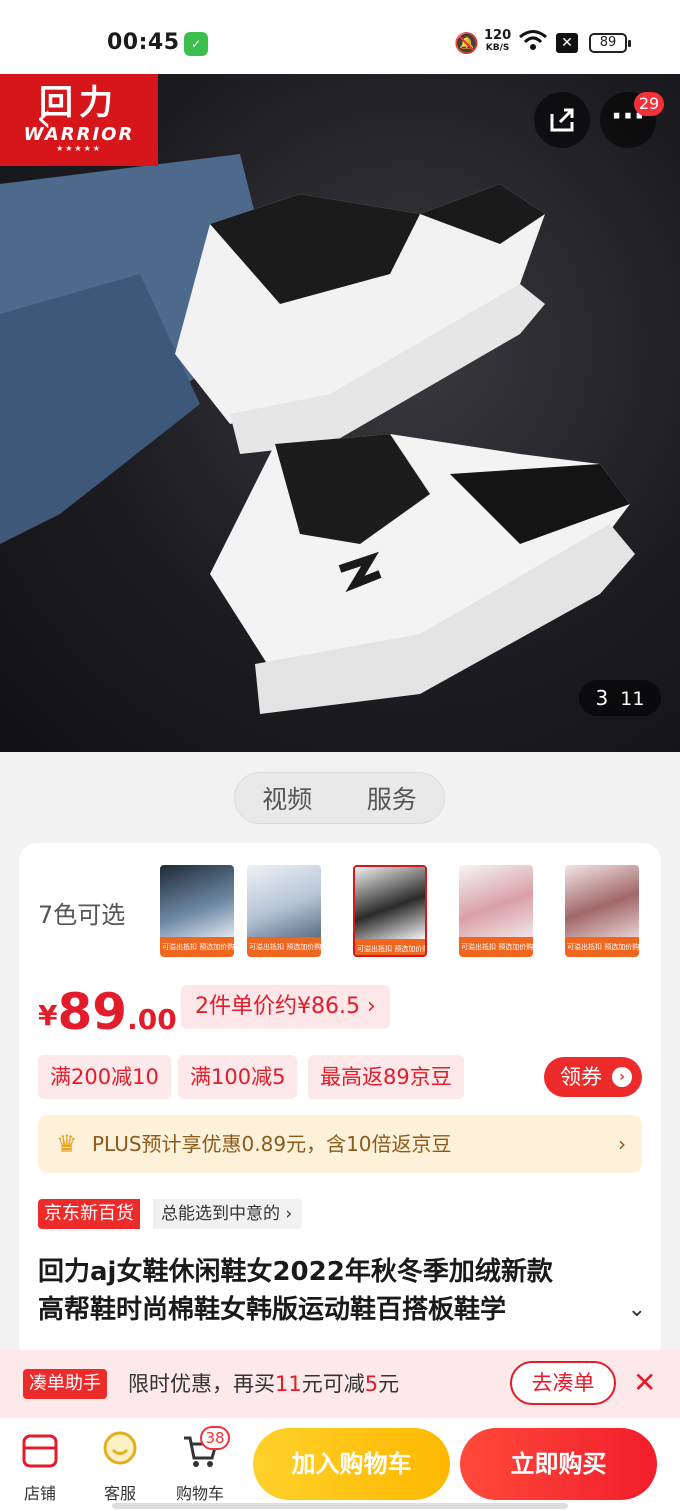 The width and height of the screenshot is (680, 1511). What do you see at coordinates (644, 1383) in the screenshot?
I see `close-icon: ✕` at bounding box center [644, 1383].